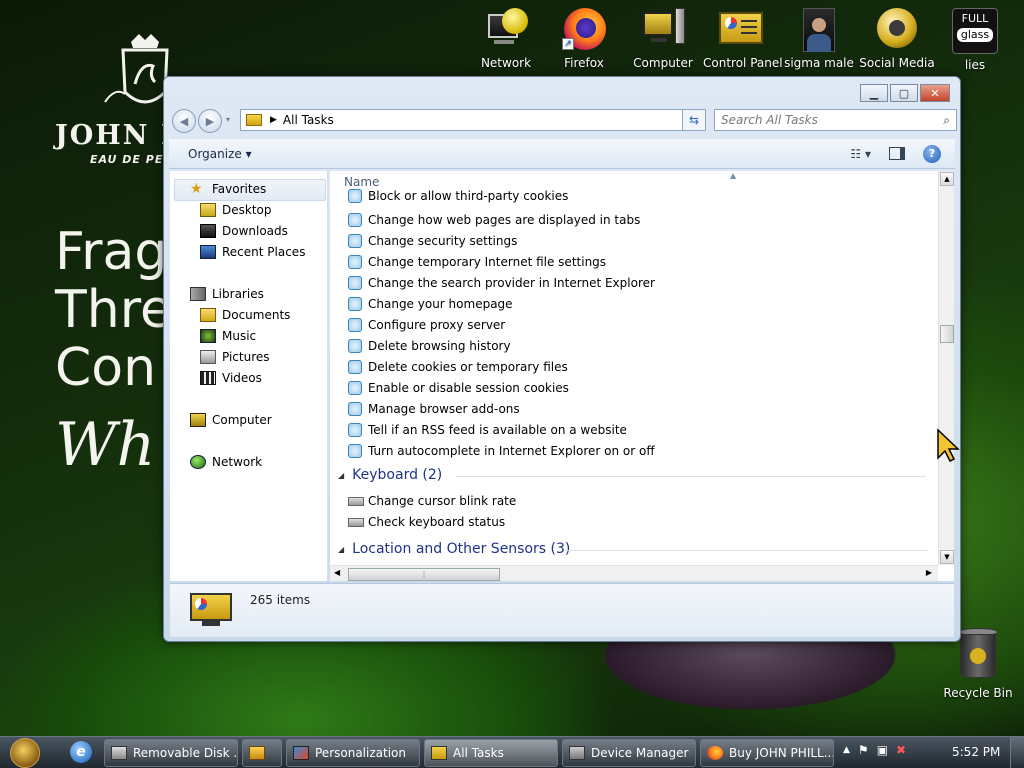  Describe the element at coordinates (236, 210) in the screenshot. I see `nav-desktop: Desktop` at that location.